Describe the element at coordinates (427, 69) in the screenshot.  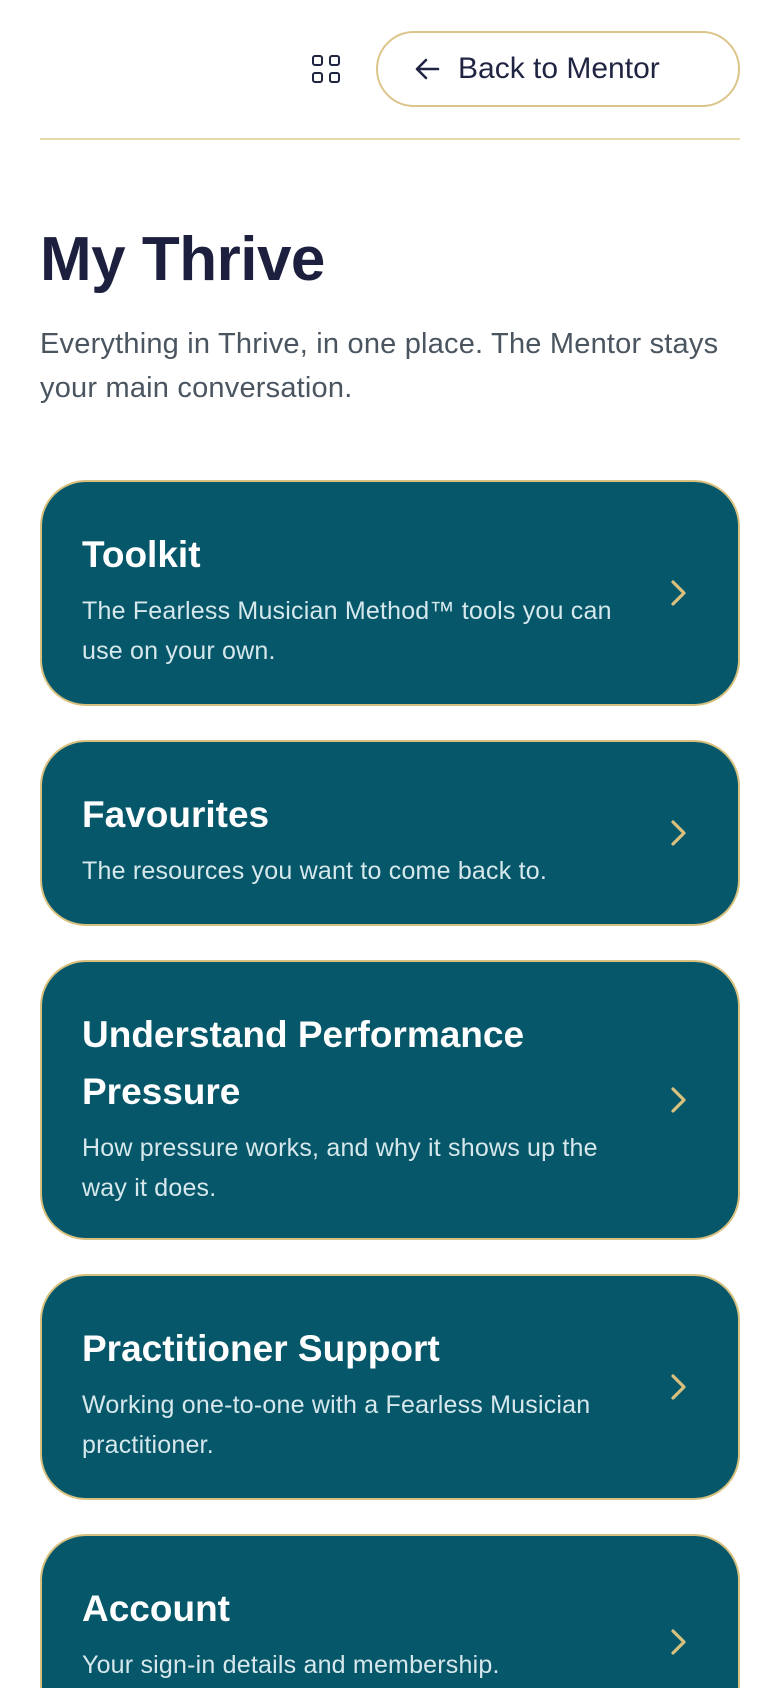
I see `arrow-left-icon` at that location.